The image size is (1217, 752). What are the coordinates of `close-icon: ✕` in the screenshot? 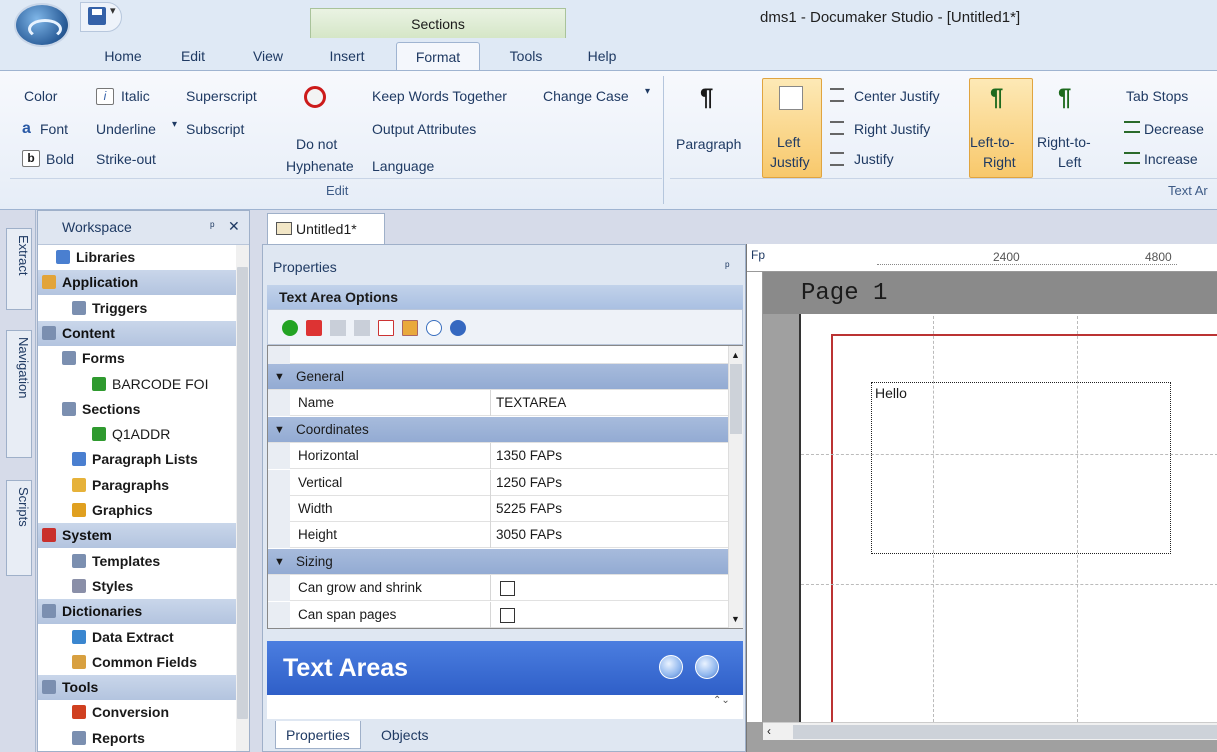 It's located at (234, 226).